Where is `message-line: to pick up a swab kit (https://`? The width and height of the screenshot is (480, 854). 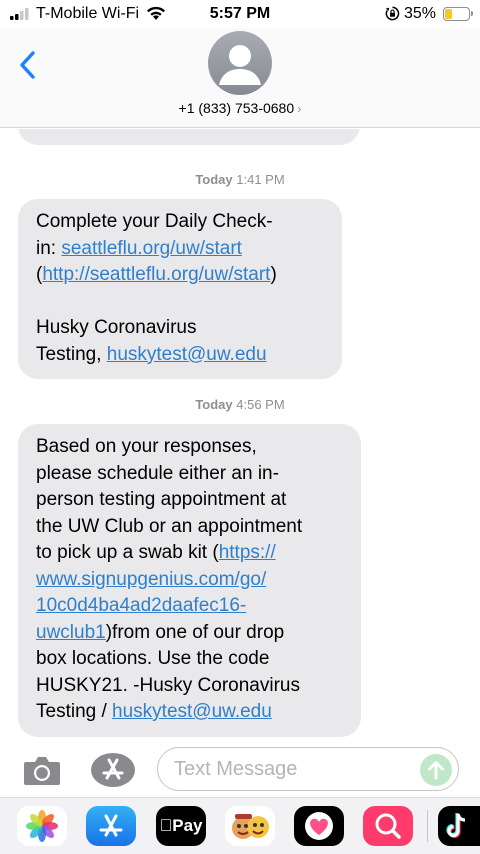 message-line: to pick up a swab kit (https:// is located at coordinates (190, 553).